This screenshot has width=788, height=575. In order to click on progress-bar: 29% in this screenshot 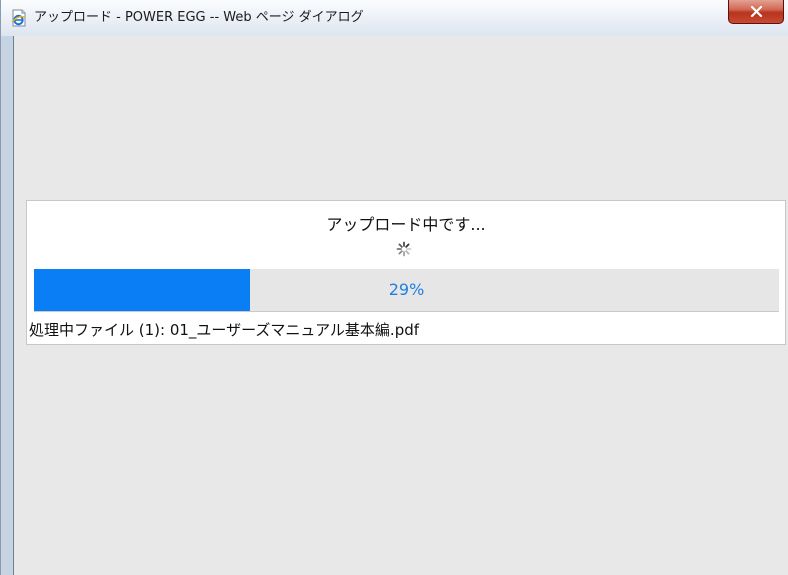, I will do `click(406, 290)`.